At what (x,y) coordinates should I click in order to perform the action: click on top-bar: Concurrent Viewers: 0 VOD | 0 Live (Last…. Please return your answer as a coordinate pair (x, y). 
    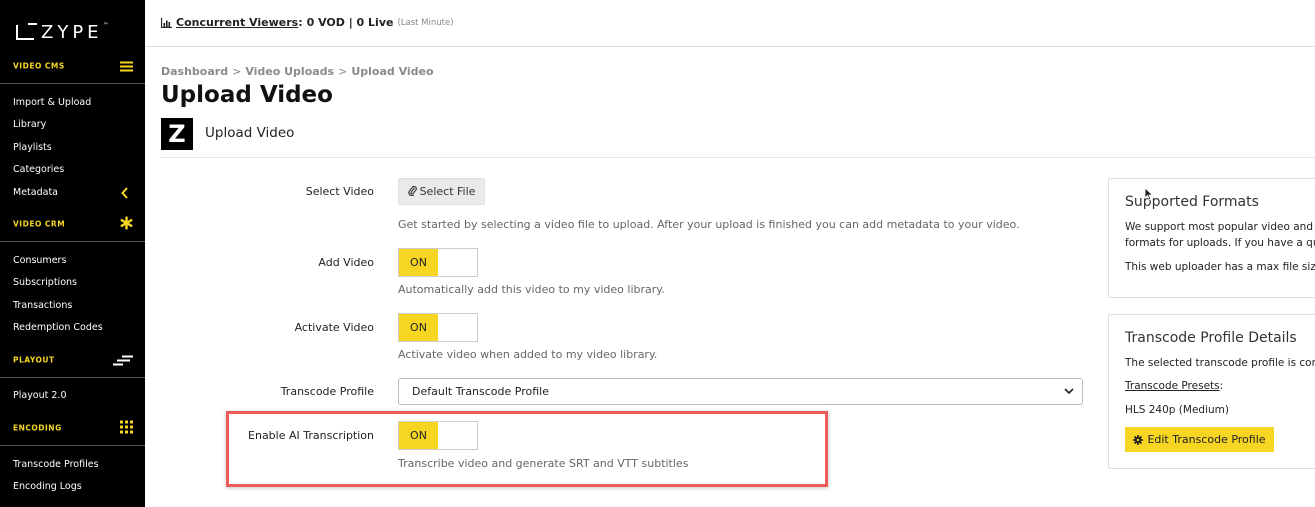
    Looking at the image, I should click on (730, 23).